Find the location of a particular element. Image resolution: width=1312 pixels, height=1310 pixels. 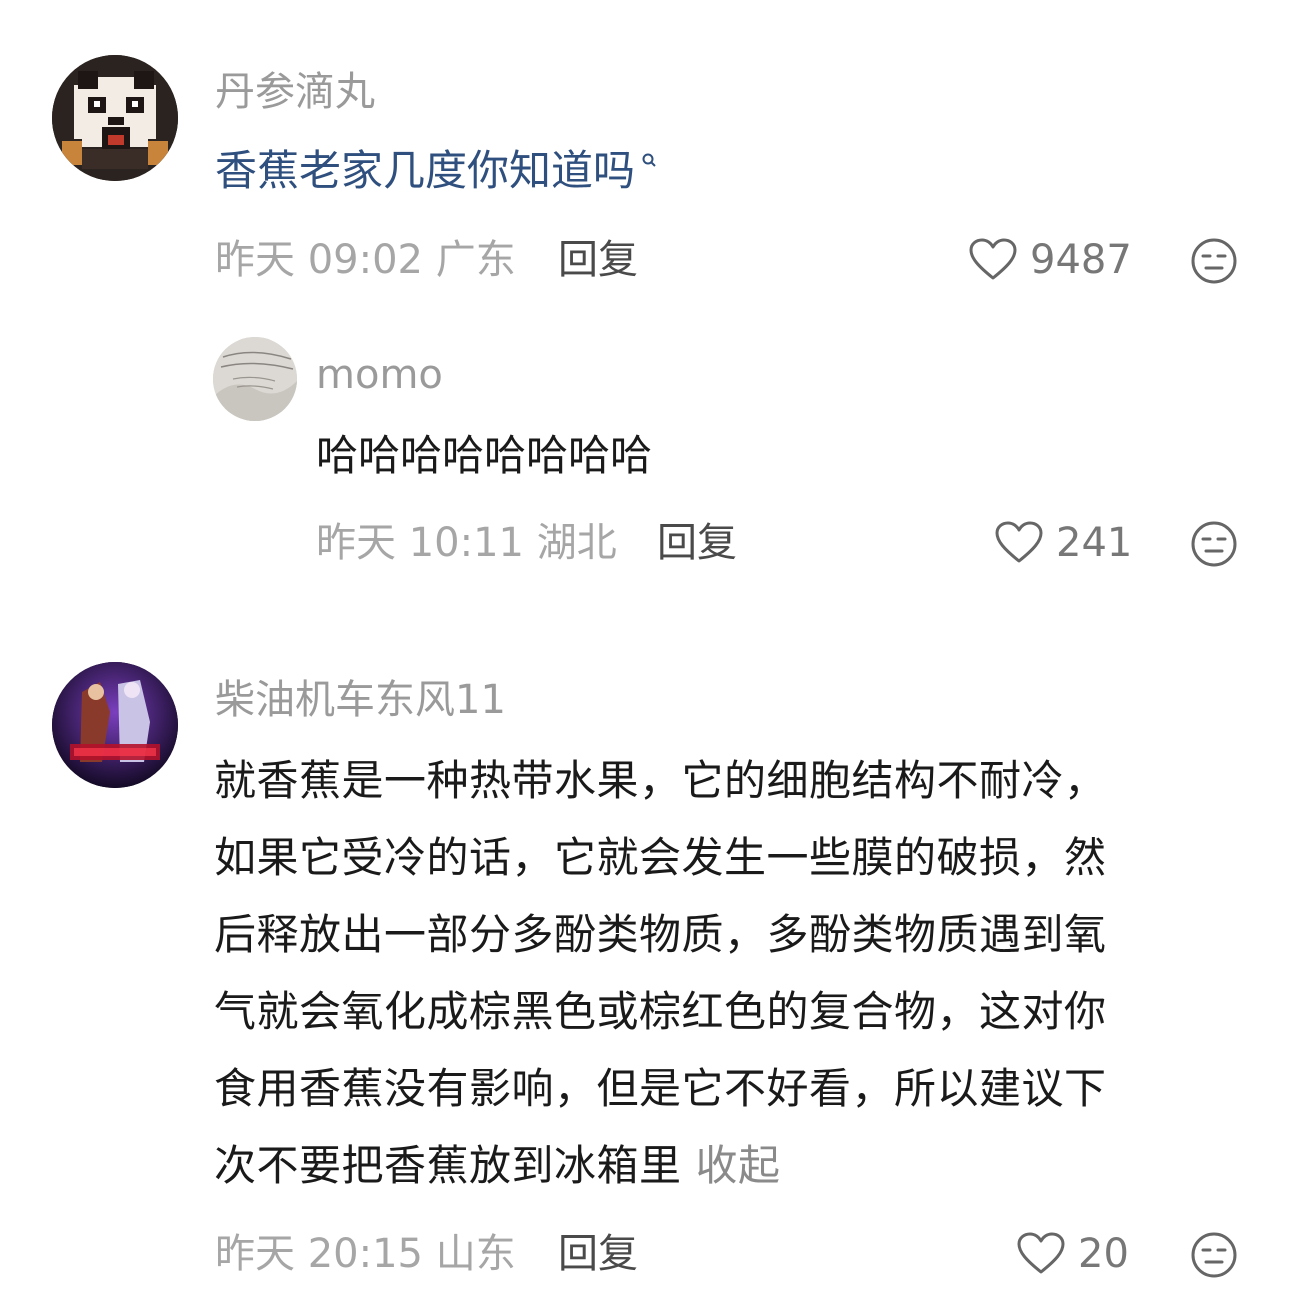

anime-characters-avatar-icon is located at coordinates (115, 725).